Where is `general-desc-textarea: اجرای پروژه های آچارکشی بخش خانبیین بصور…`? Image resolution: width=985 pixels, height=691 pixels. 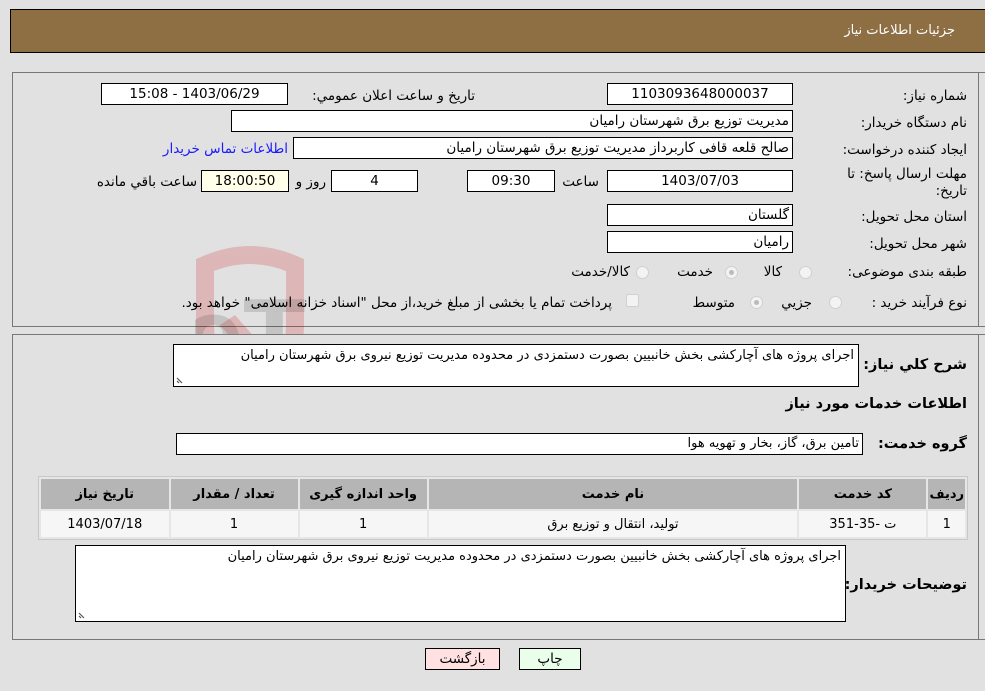
general-desc-textarea: اجرای پروژه های آچارکشی بخش خانبیین بصور… is located at coordinates (516, 365).